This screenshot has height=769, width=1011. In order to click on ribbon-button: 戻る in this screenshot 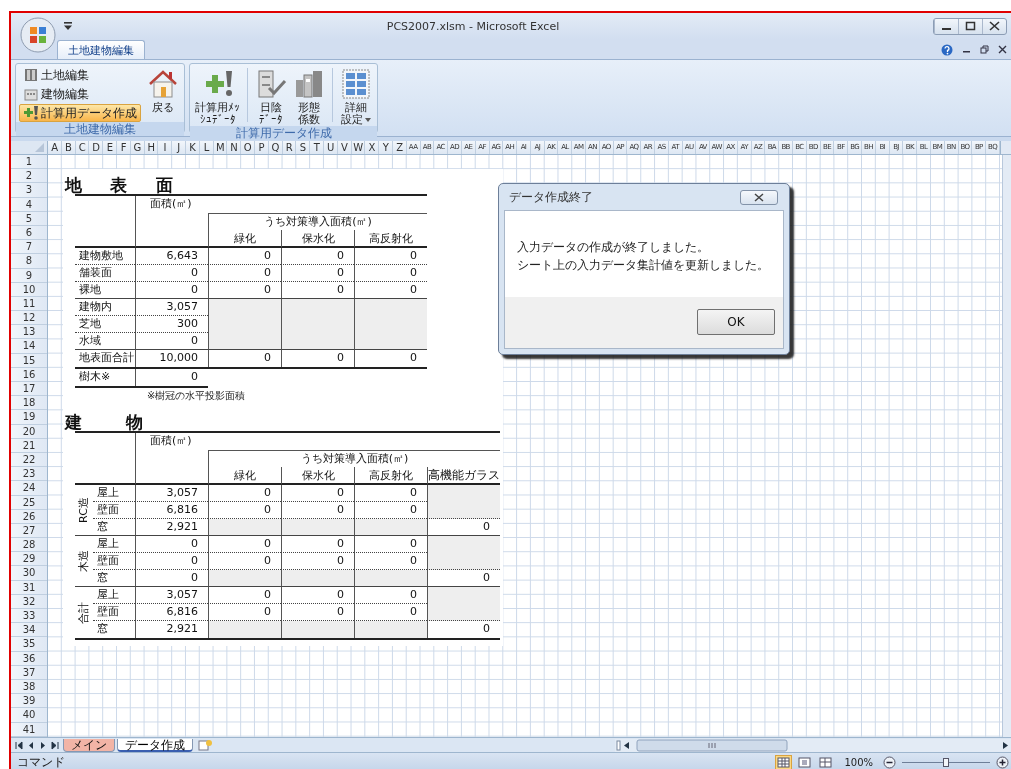, I will do `click(163, 90)`.